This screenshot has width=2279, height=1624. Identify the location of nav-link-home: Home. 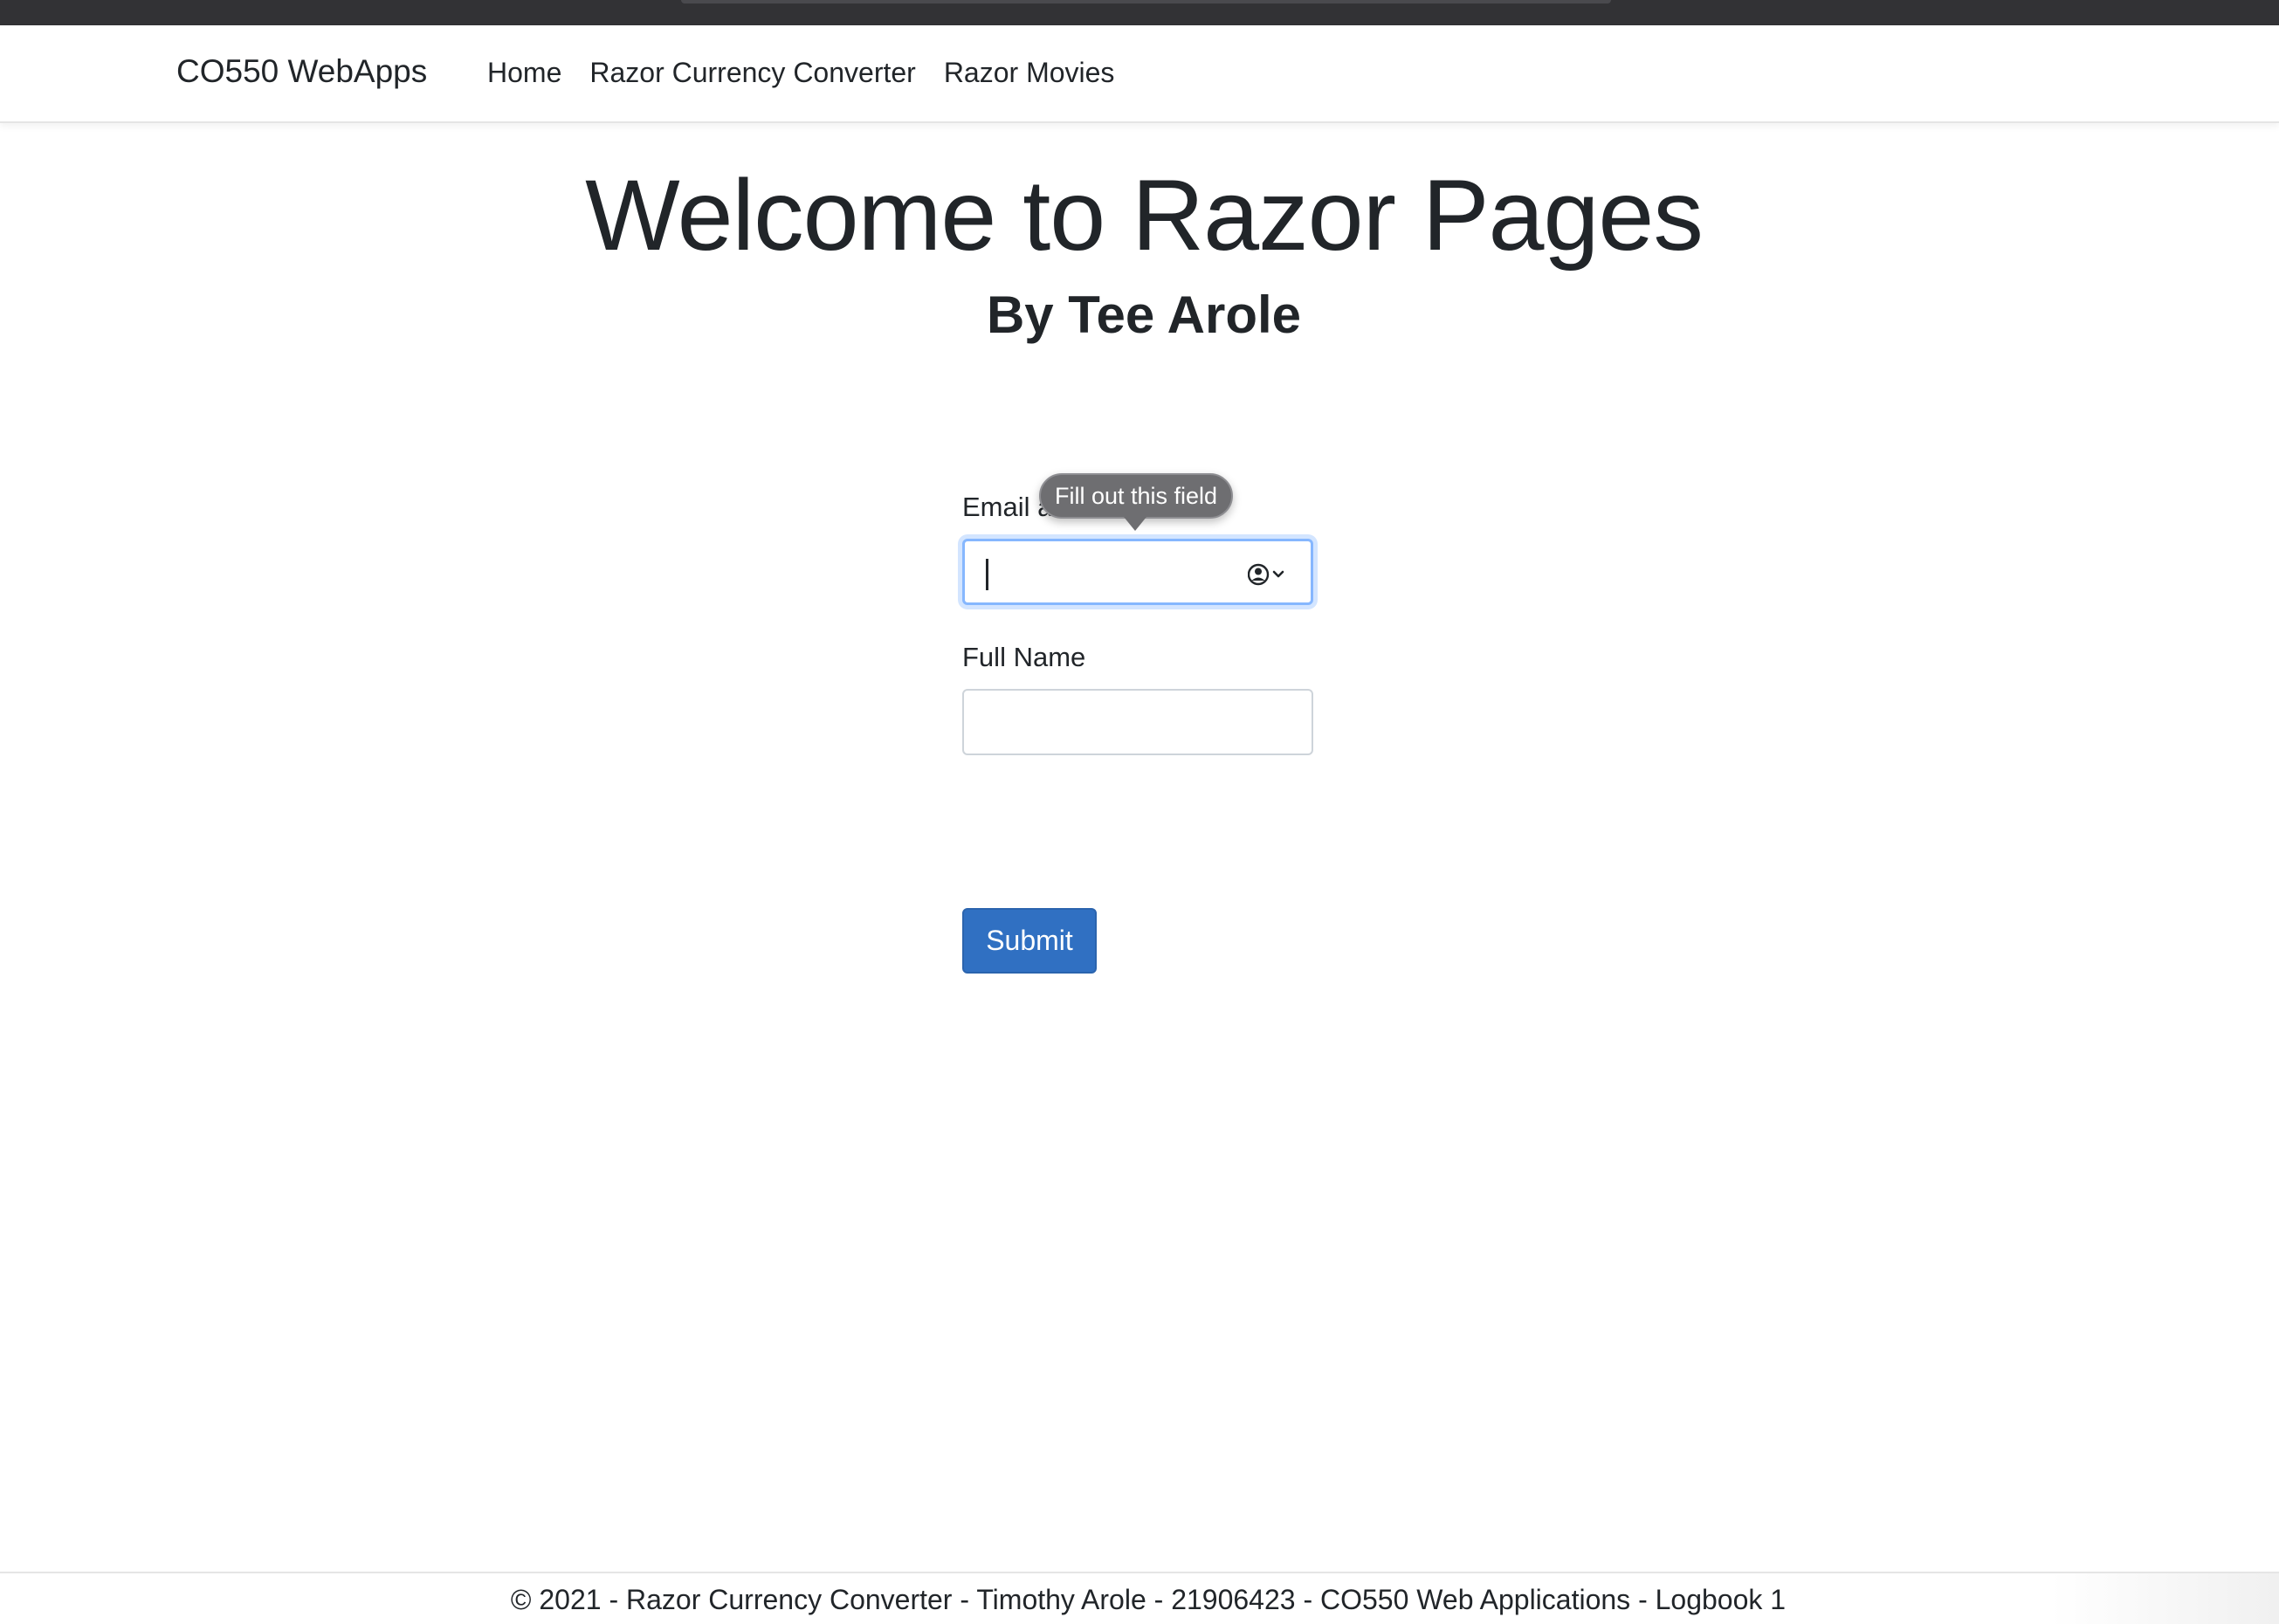
(524, 73).